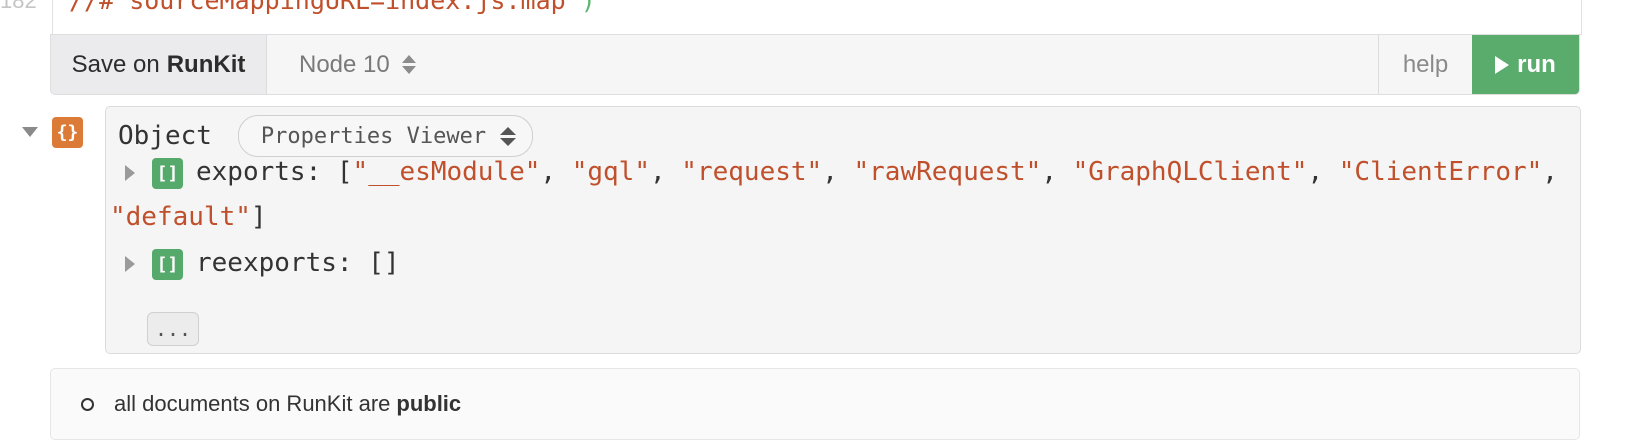  Describe the element at coordinates (1536, 64) in the screenshot. I see `run-label: run` at that location.